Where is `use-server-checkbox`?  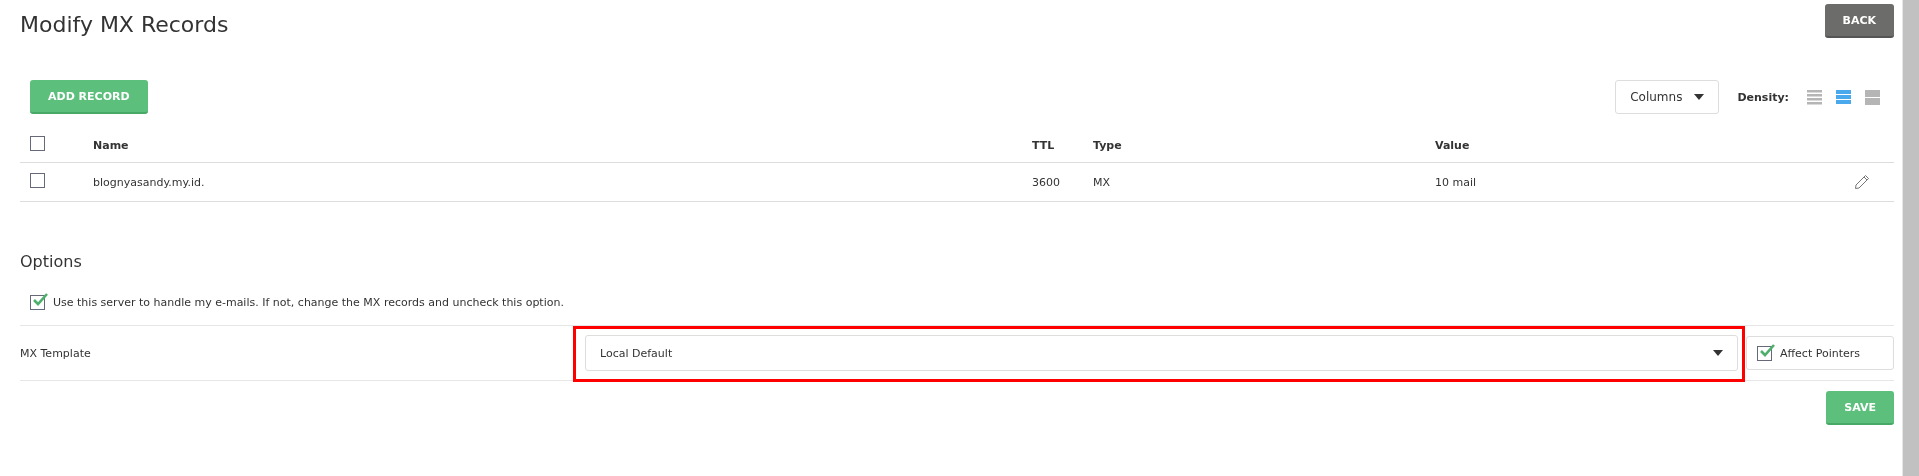 use-server-checkbox is located at coordinates (37, 302).